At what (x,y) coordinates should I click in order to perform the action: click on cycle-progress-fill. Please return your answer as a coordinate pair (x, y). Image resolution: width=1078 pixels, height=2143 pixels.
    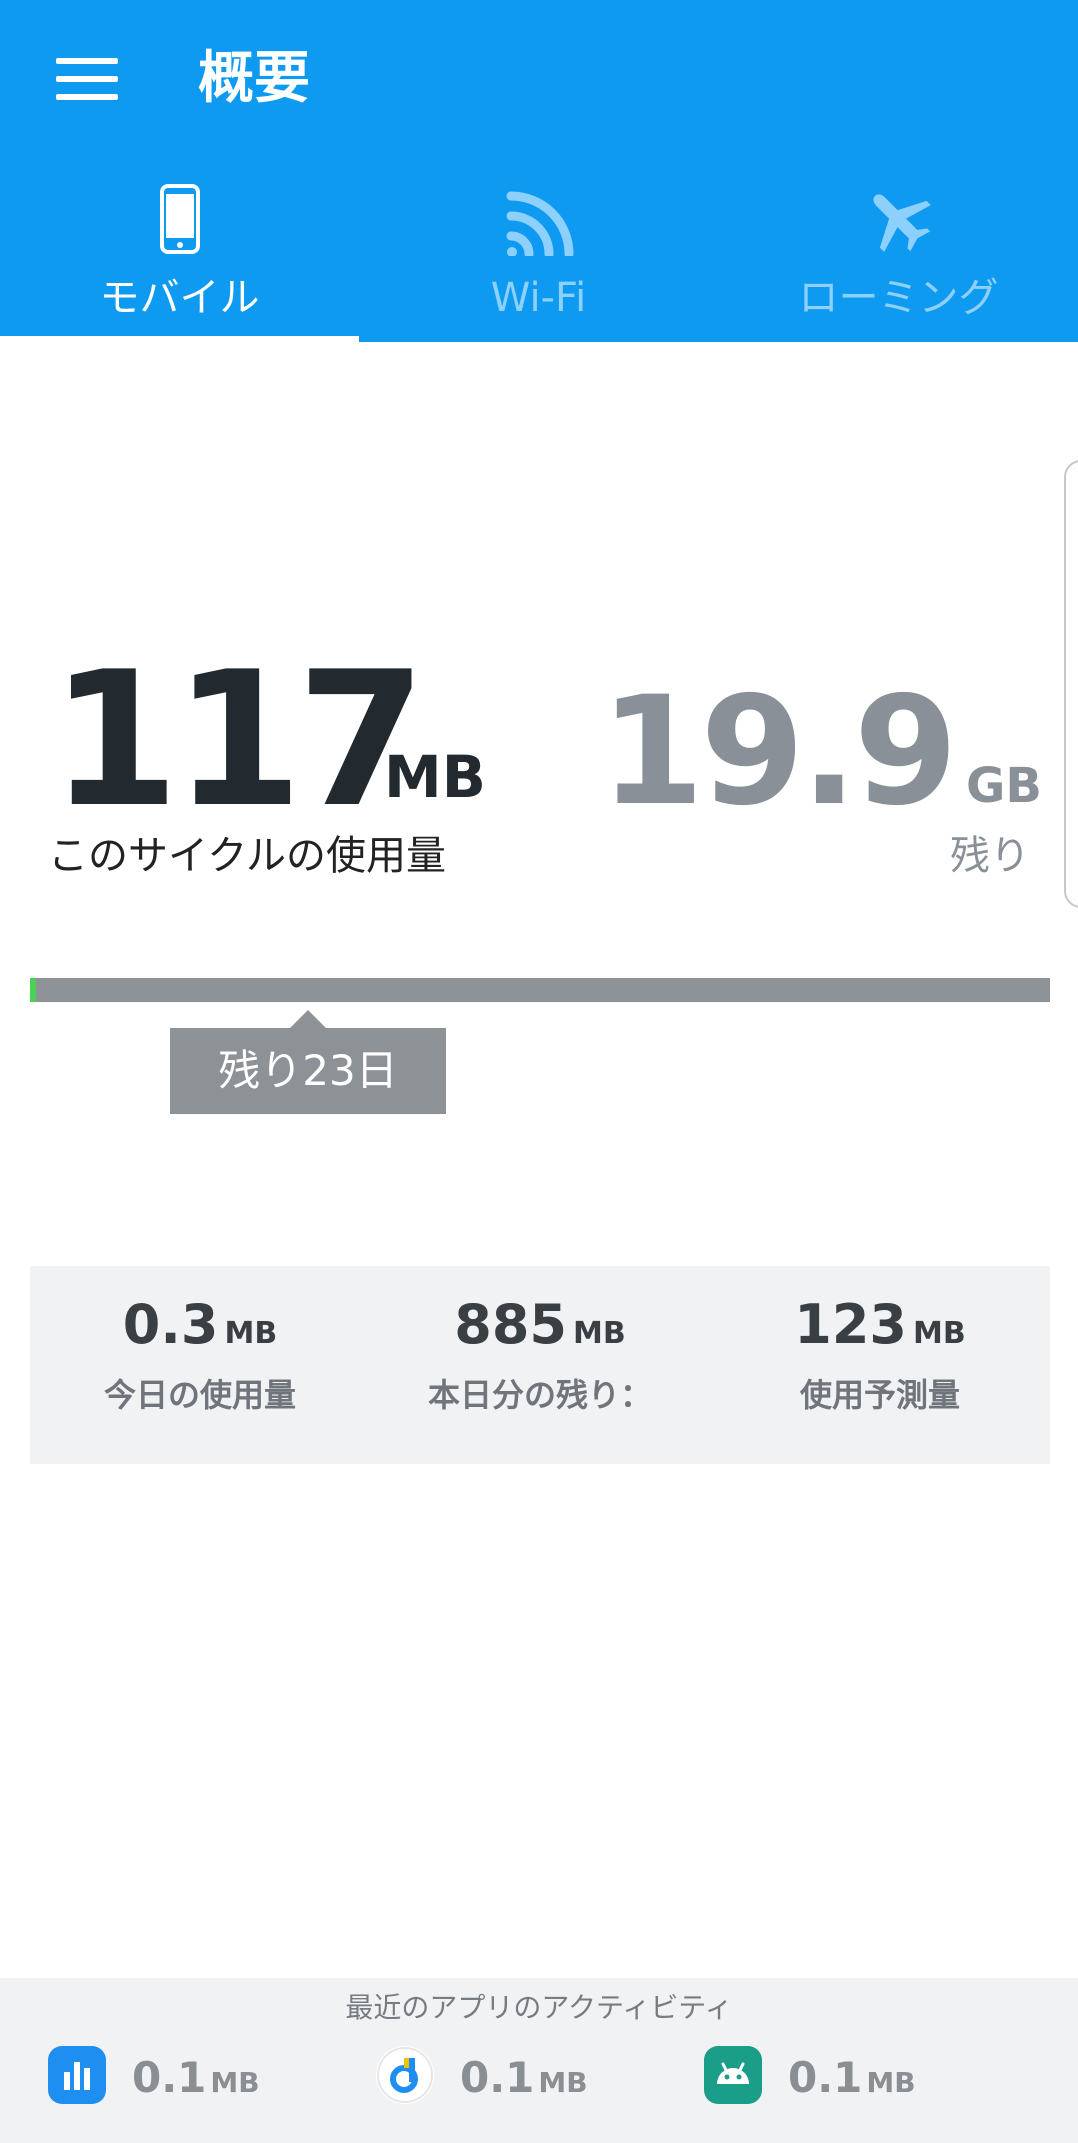
    Looking at the image, I should click on (33, 990).